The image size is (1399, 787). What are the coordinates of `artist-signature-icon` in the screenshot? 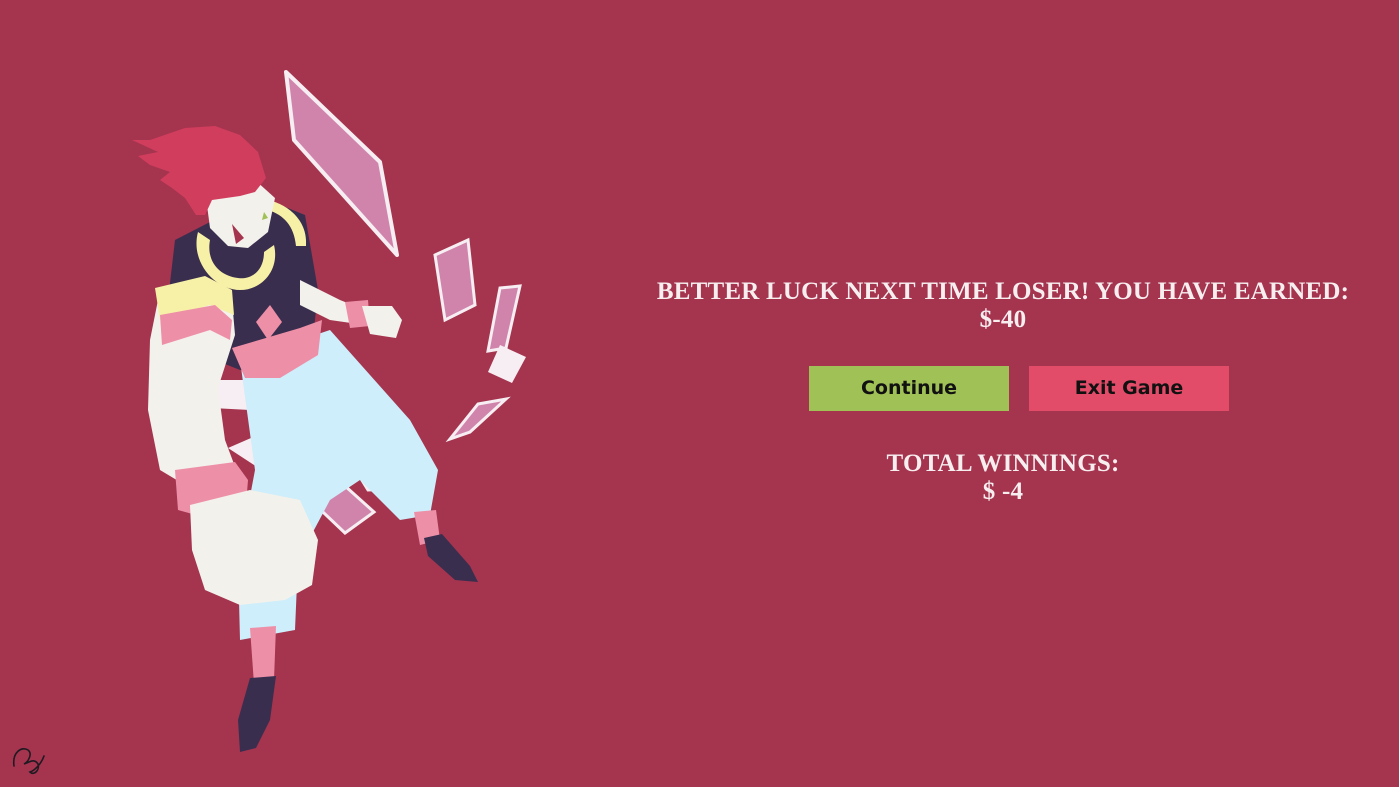 It's located at (28, 761).